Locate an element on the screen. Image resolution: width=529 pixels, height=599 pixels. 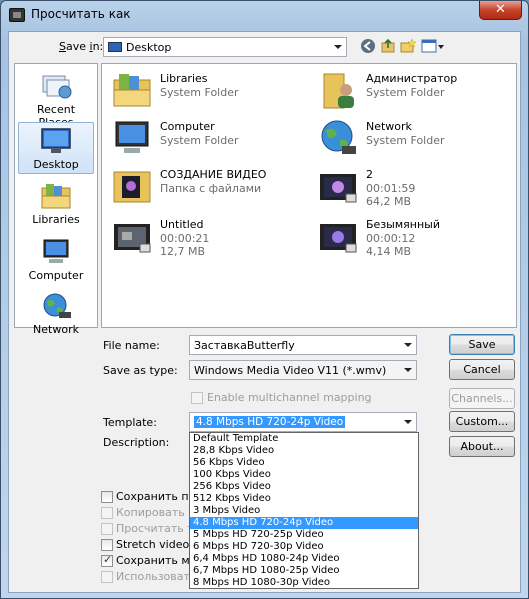
template-option: 512 Kbps Video is located at coordinates (304, 499).